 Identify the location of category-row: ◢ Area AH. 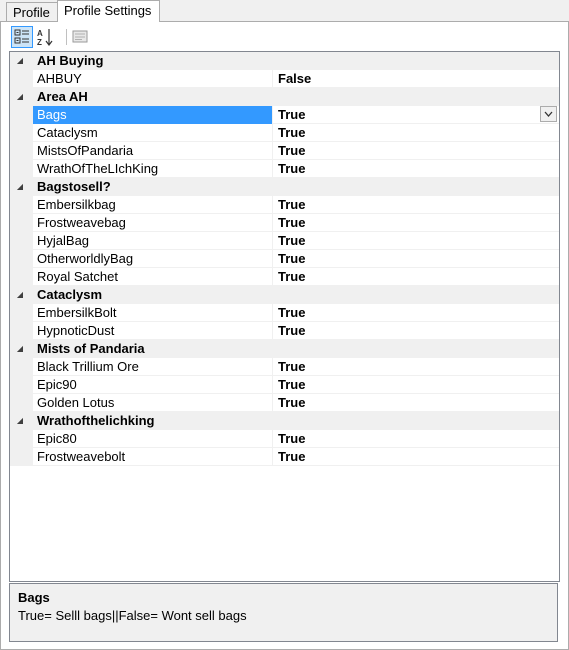
(284, 97).